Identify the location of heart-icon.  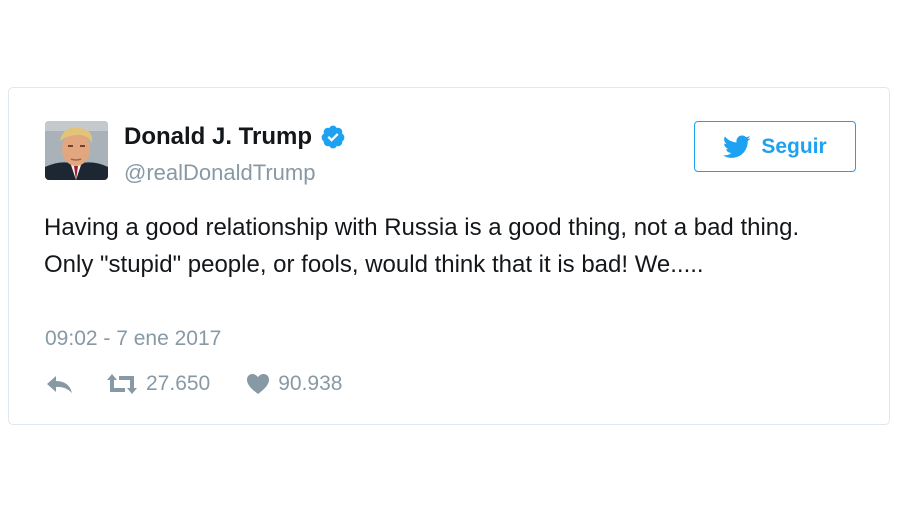
(258, 384).